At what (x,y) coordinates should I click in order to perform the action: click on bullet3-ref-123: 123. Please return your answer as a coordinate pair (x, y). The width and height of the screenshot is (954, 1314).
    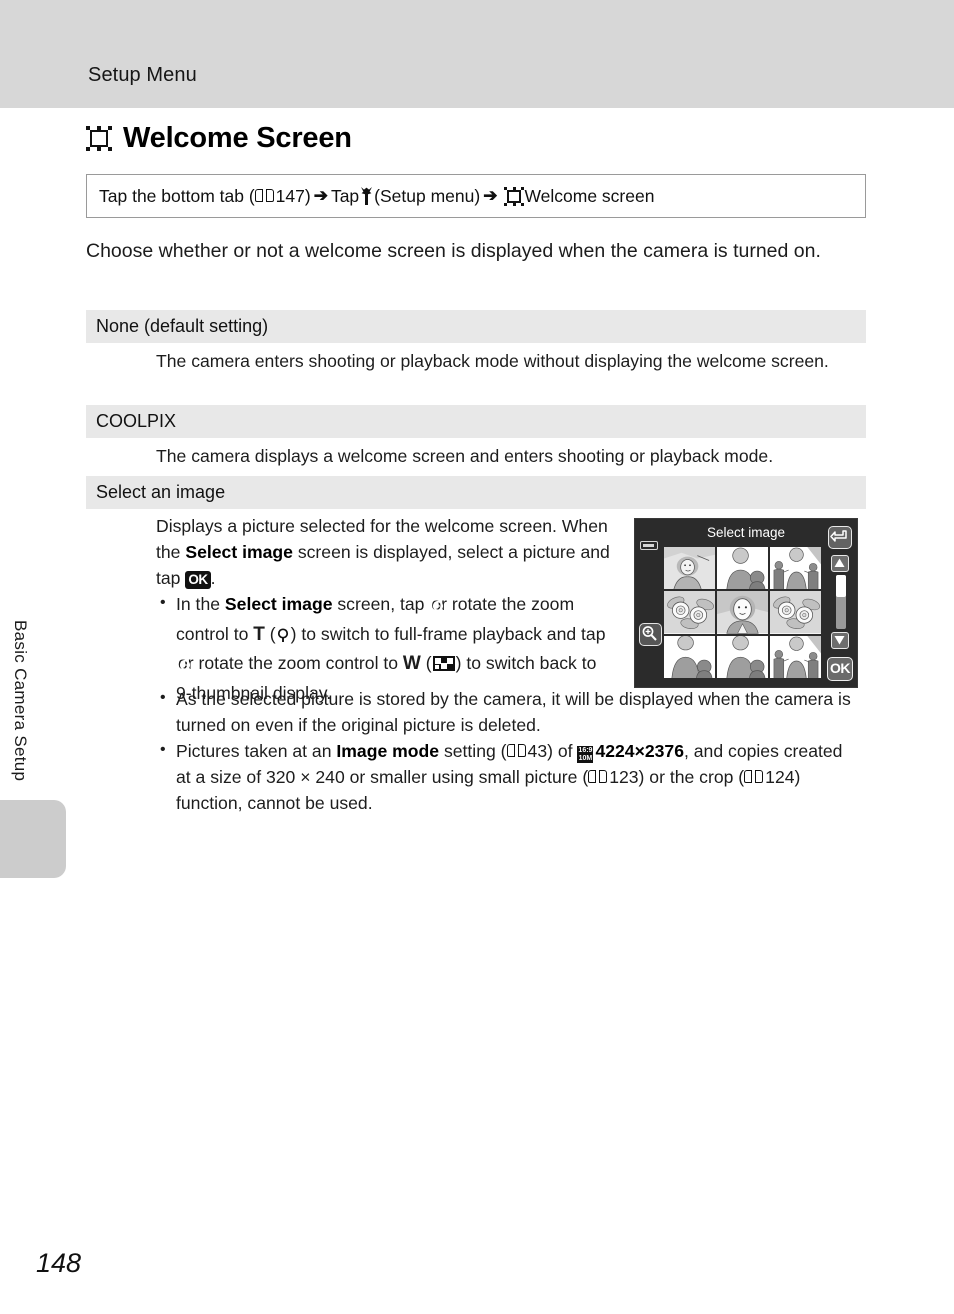
    Looking at the image, I should click on (624, 777).